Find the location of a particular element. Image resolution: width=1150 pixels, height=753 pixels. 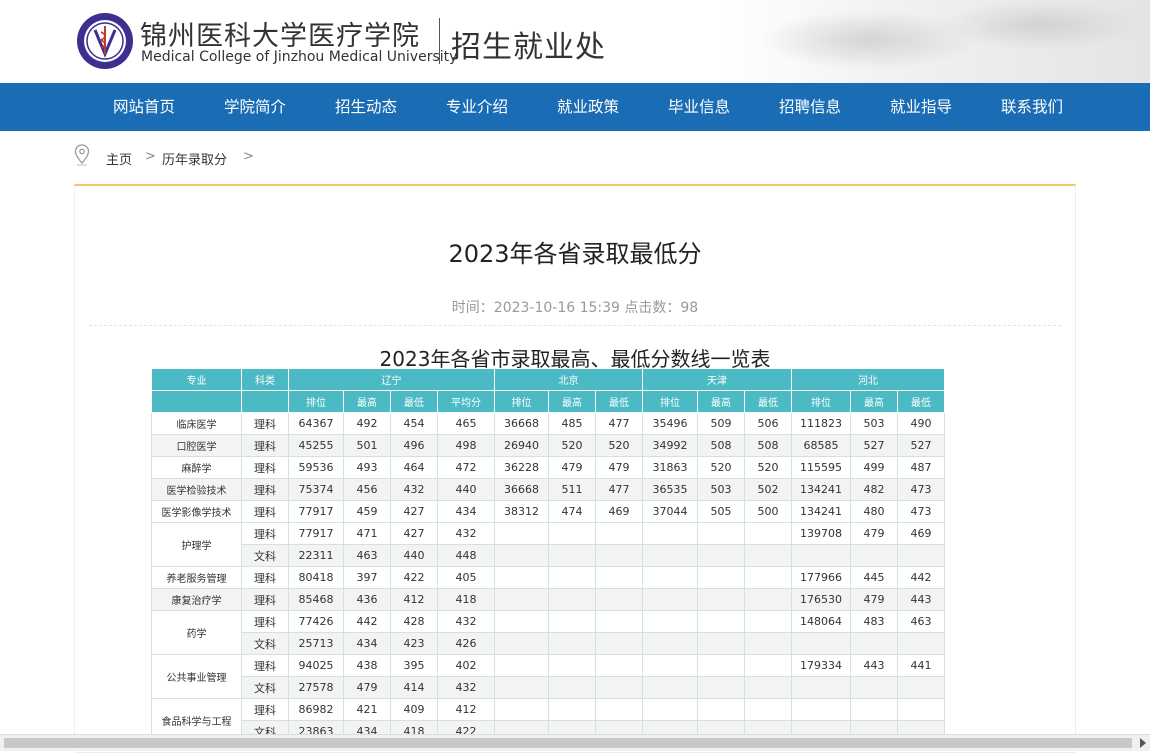

horizontal-scrollbar is located at coordinates (575, 742).